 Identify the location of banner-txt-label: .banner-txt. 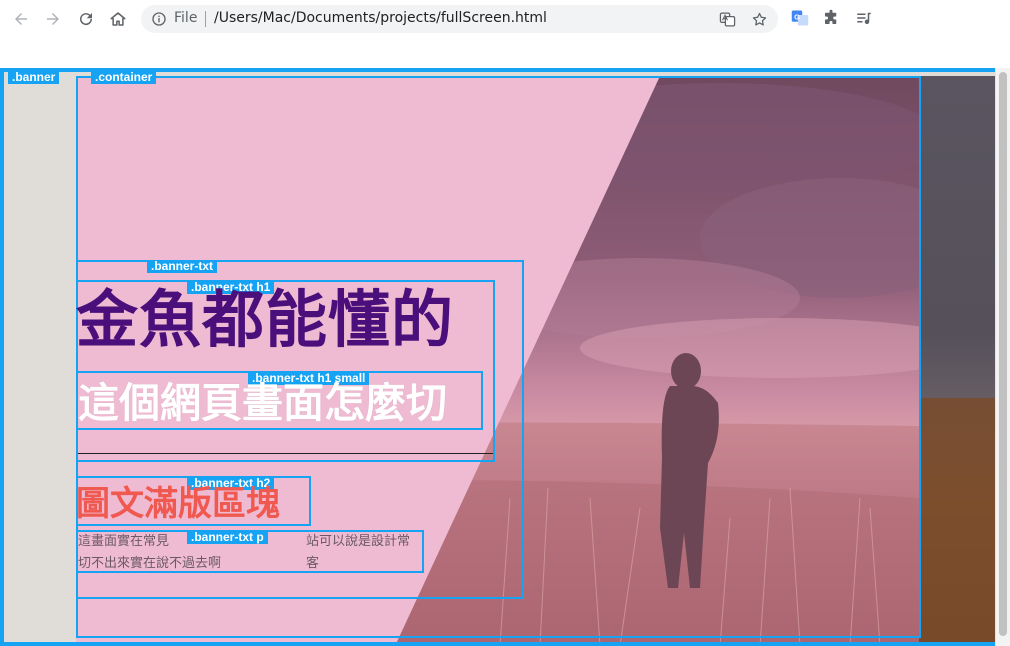
(182, 266).